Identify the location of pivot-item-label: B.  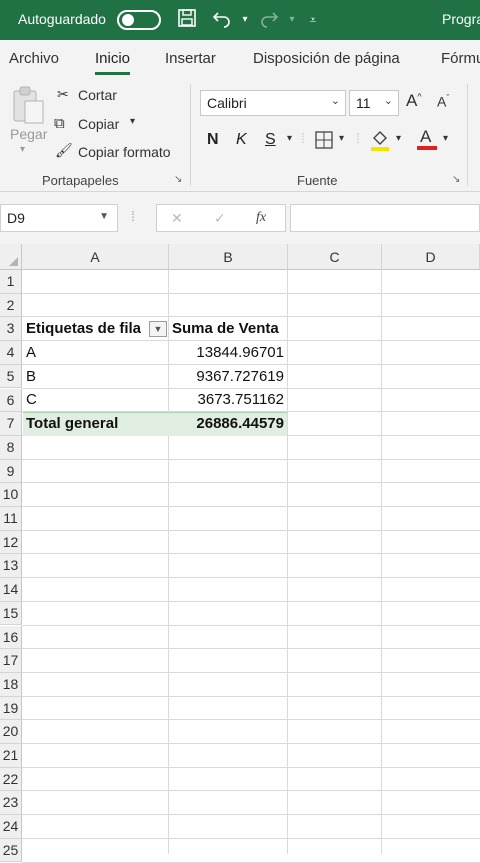
(95, 377).